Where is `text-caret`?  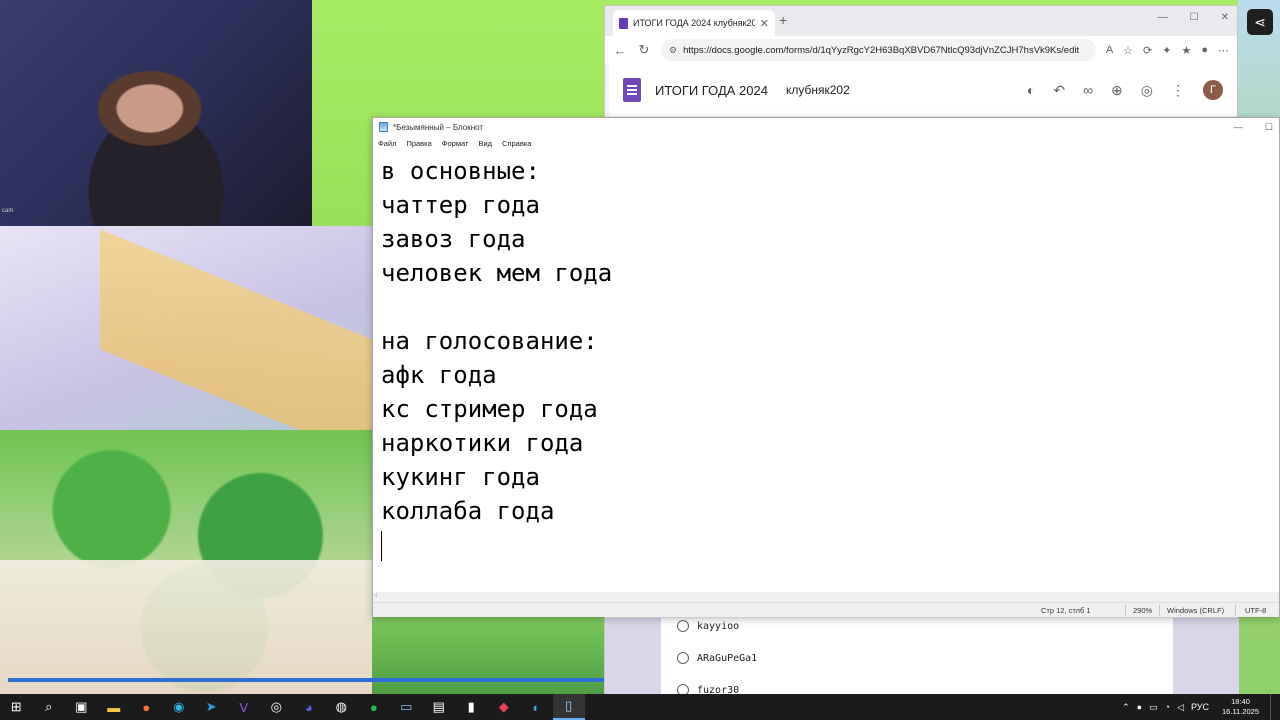 text-caret is located at coordinates (381, 546).